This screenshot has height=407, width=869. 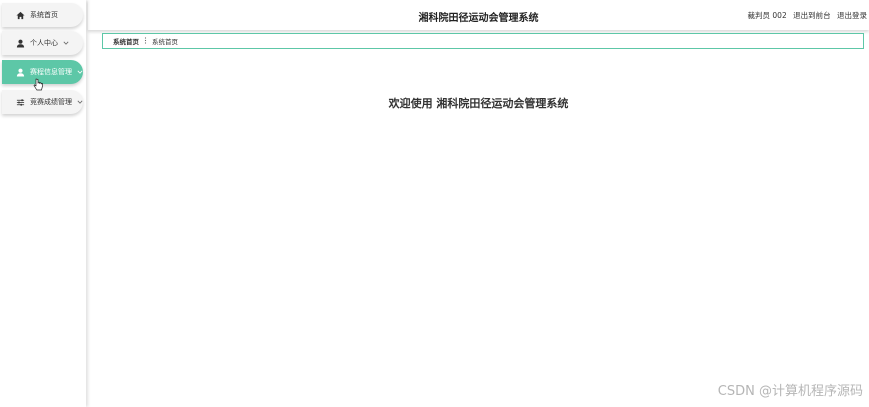 I want to click on sidebar-item-home: 系统首页, so click(x=42, y=15).